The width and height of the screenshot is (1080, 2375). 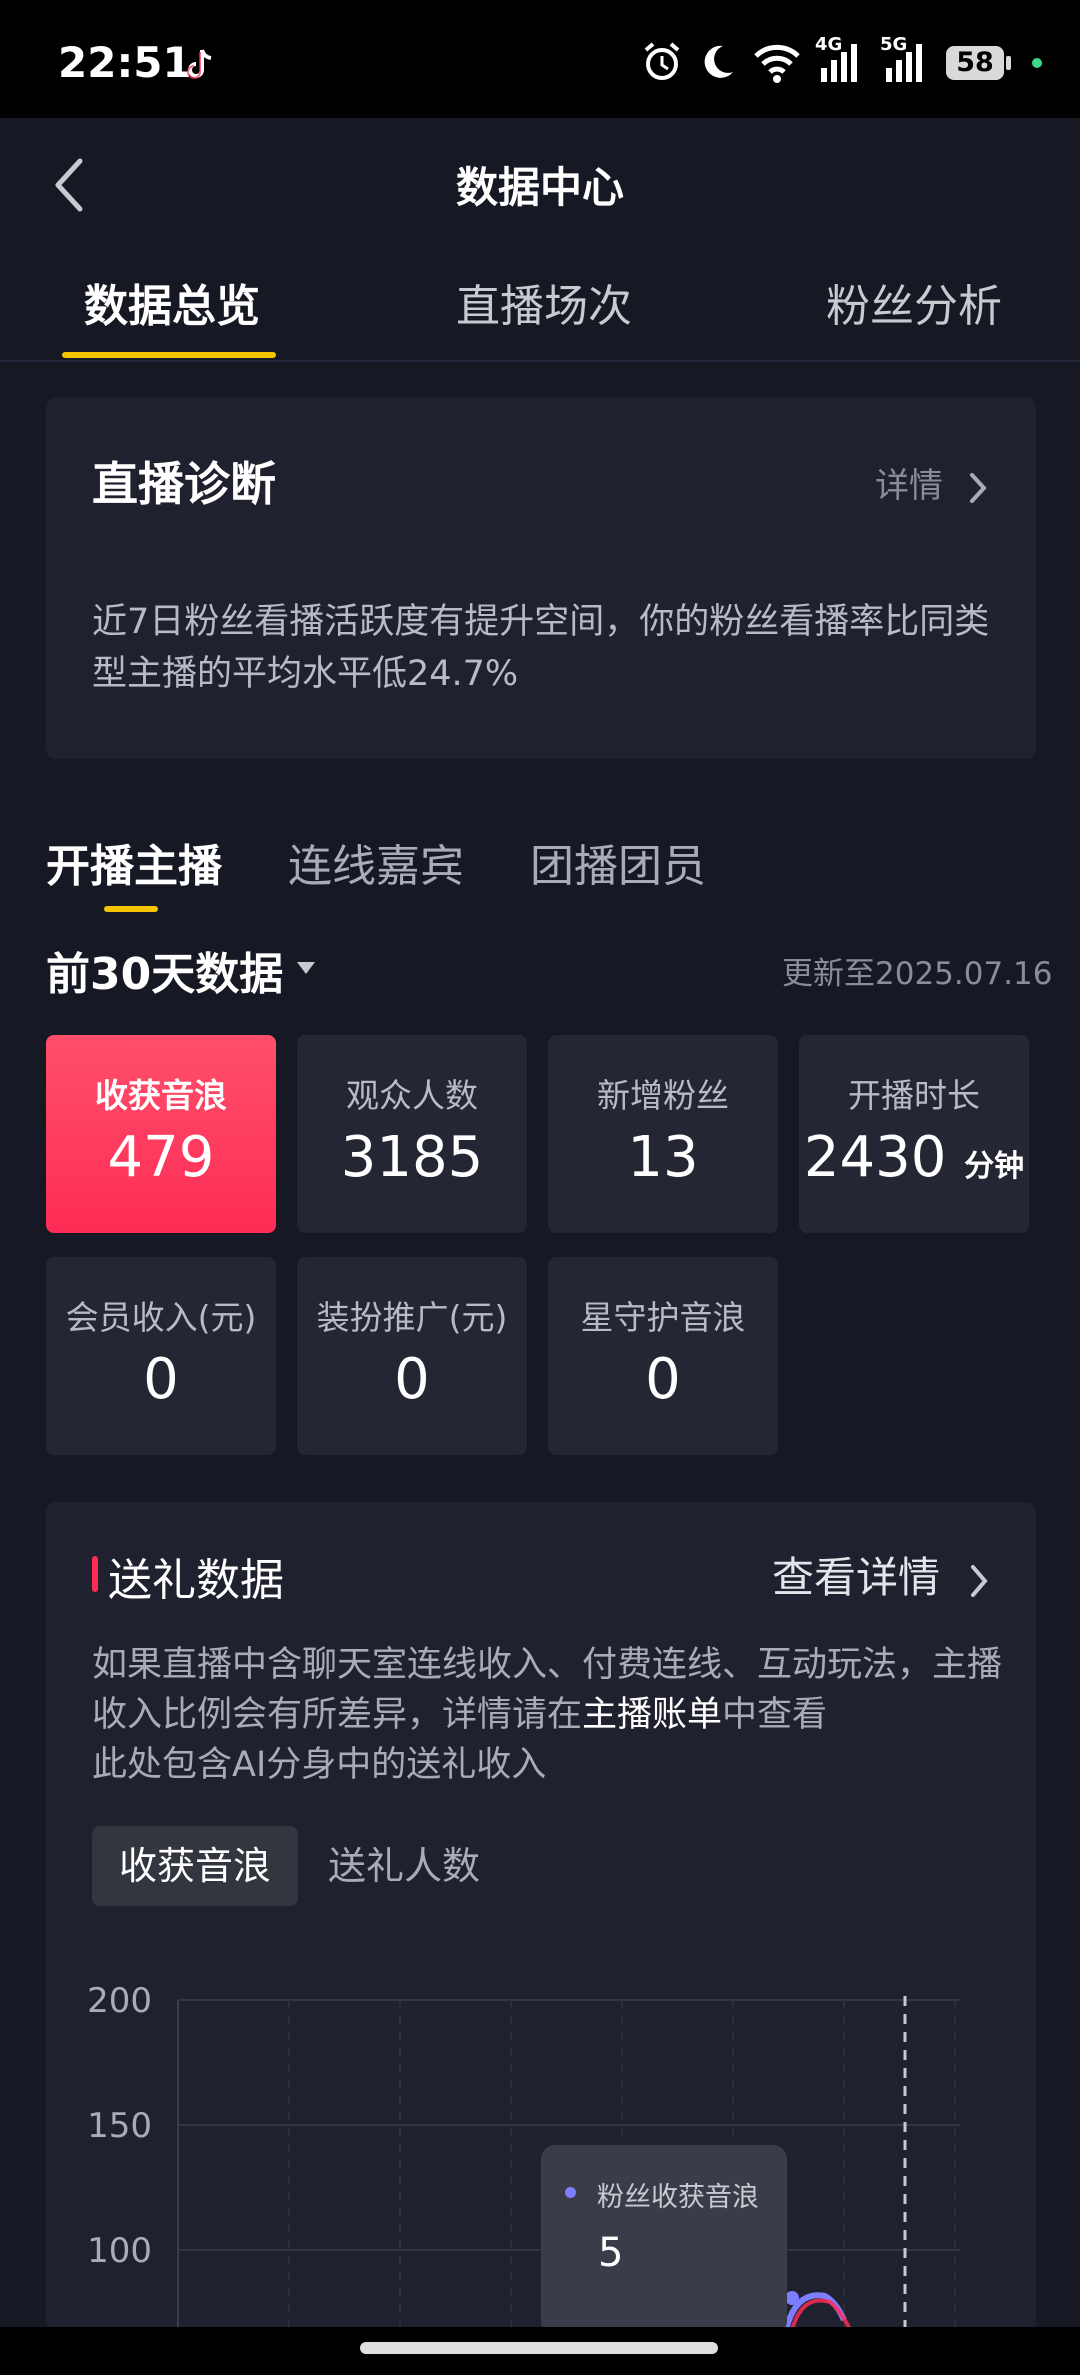 What do you see at coordinates (119, 2126) in the screenshot?
I see `y-tick-label: 150` at bounding box center [119, 2126].